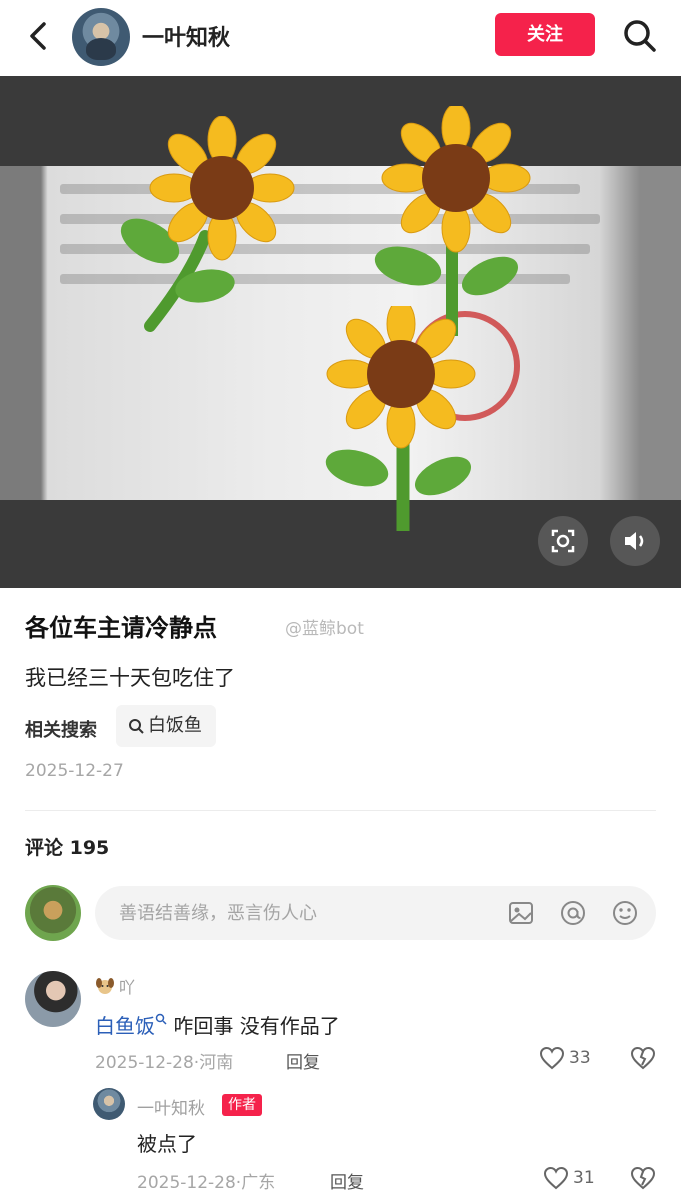 The height and width of the screenshot is (1200, 681). What do you see at coordinates (53, 999) in the screenshot?
I see `commenter-avatar` at bounding box center [53, 999].